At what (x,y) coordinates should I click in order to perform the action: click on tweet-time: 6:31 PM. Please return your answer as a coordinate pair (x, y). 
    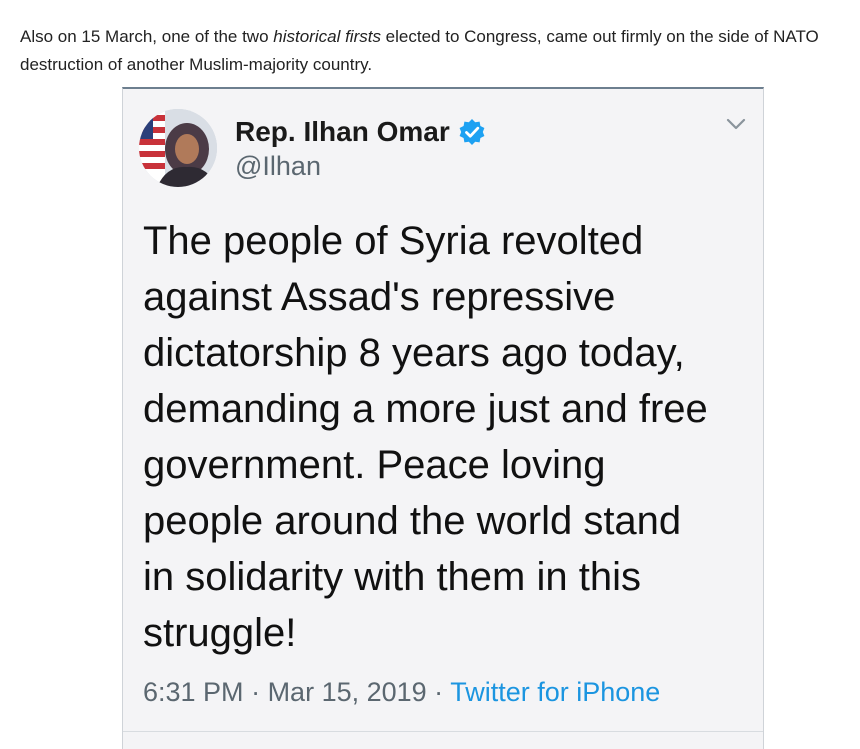
    Looking at the image, I should click on (193, 692).